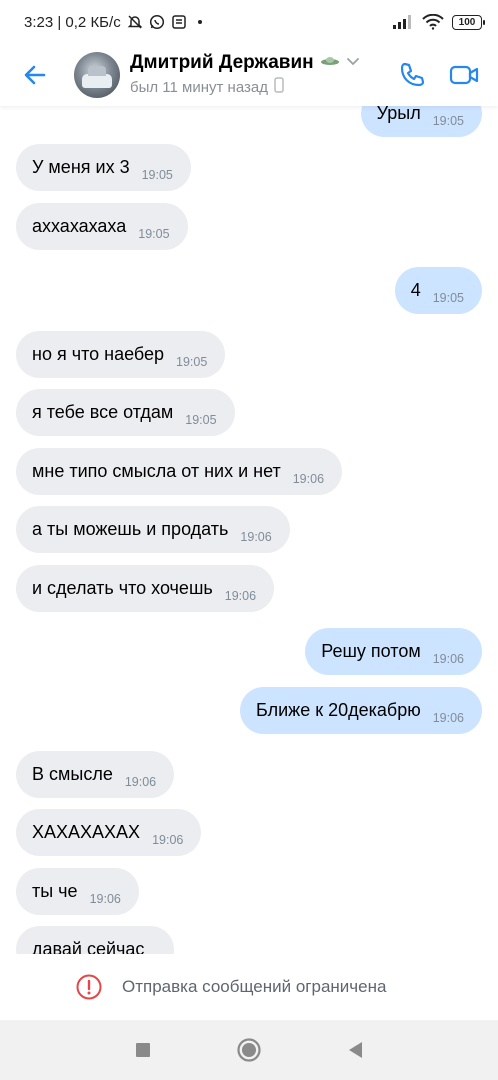  I want to click on message-text: я тебе все отдам, so click(103, 412).